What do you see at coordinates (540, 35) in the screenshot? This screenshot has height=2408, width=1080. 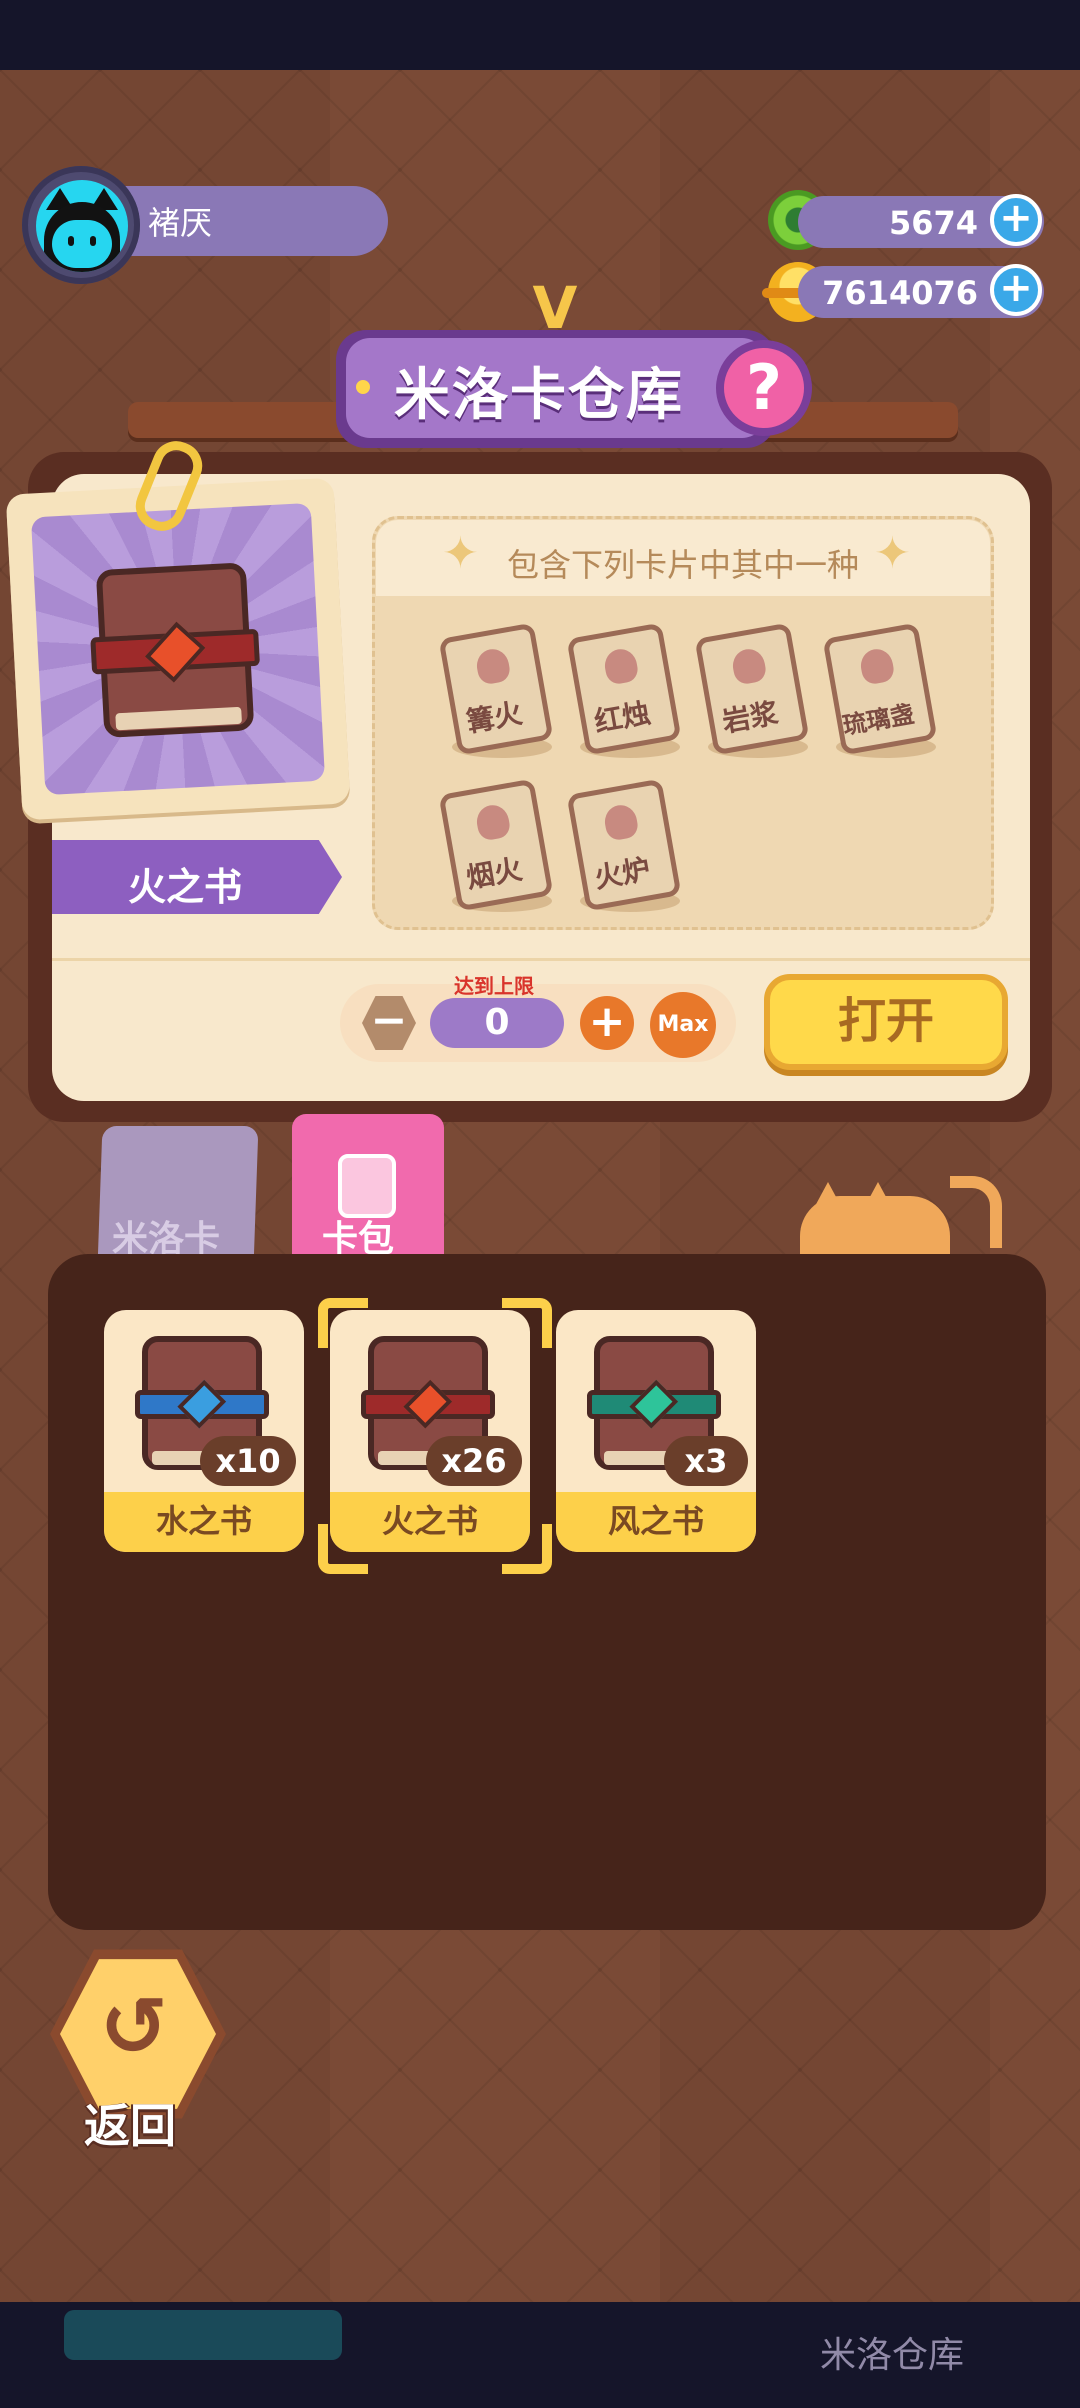 I see `status-bar` at bounding box center [540, 35].